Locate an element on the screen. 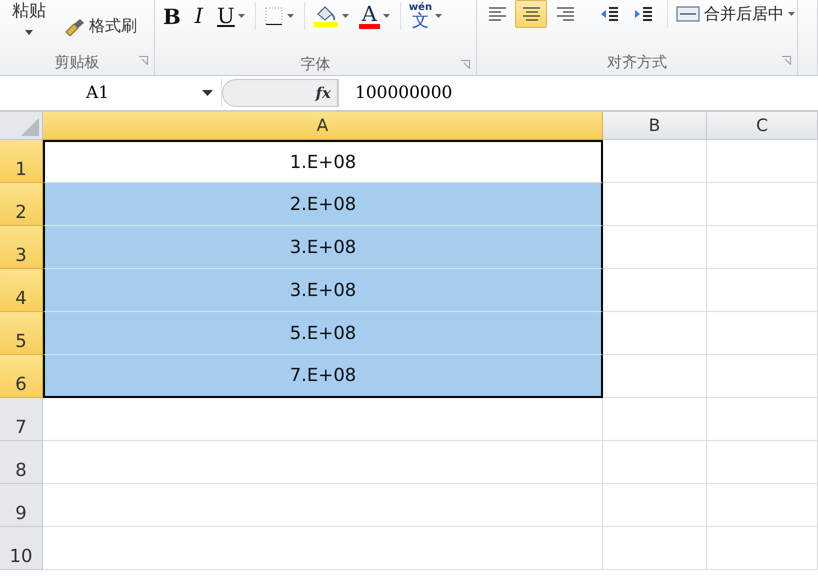 The image size is (818, 576). table-cell: 5.E+08 is located at coordinates (323, 333).